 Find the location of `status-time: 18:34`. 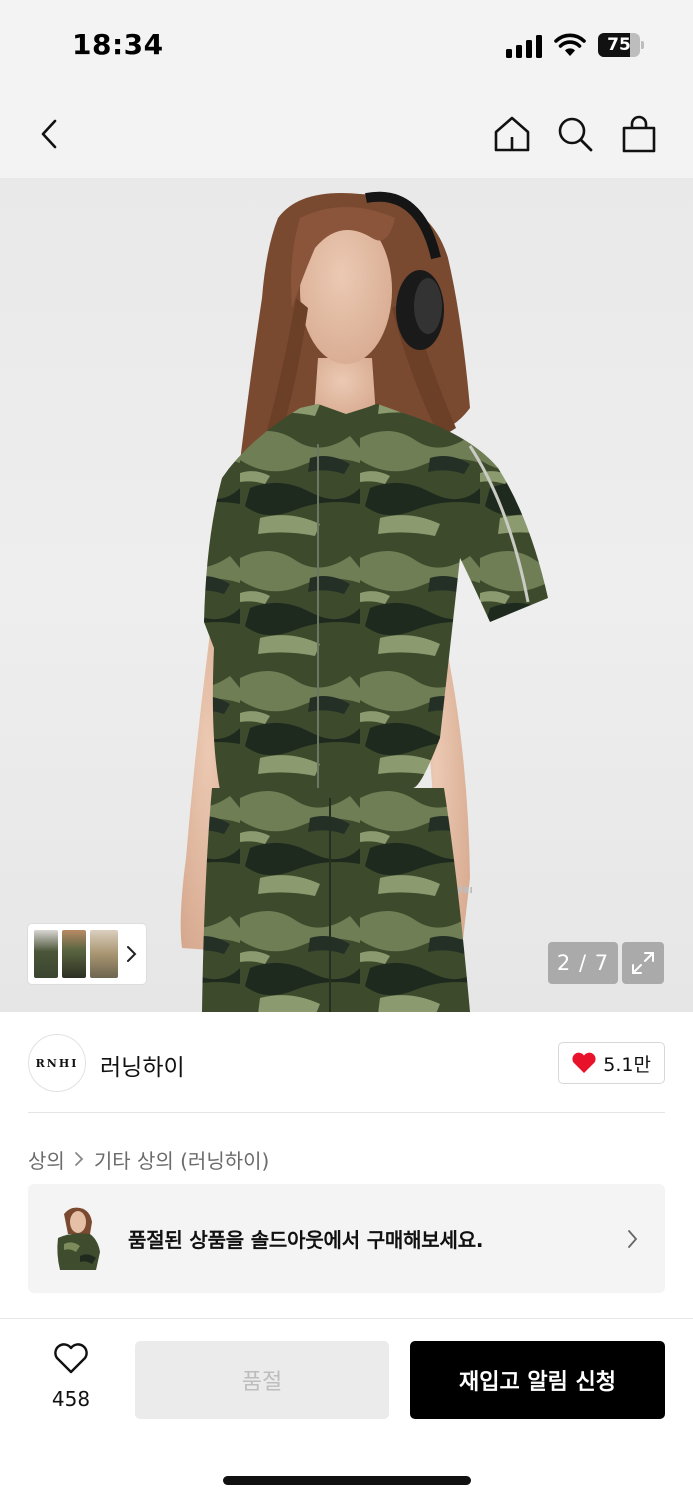

status-time: 18:34 is located at coordinates (118, 44).